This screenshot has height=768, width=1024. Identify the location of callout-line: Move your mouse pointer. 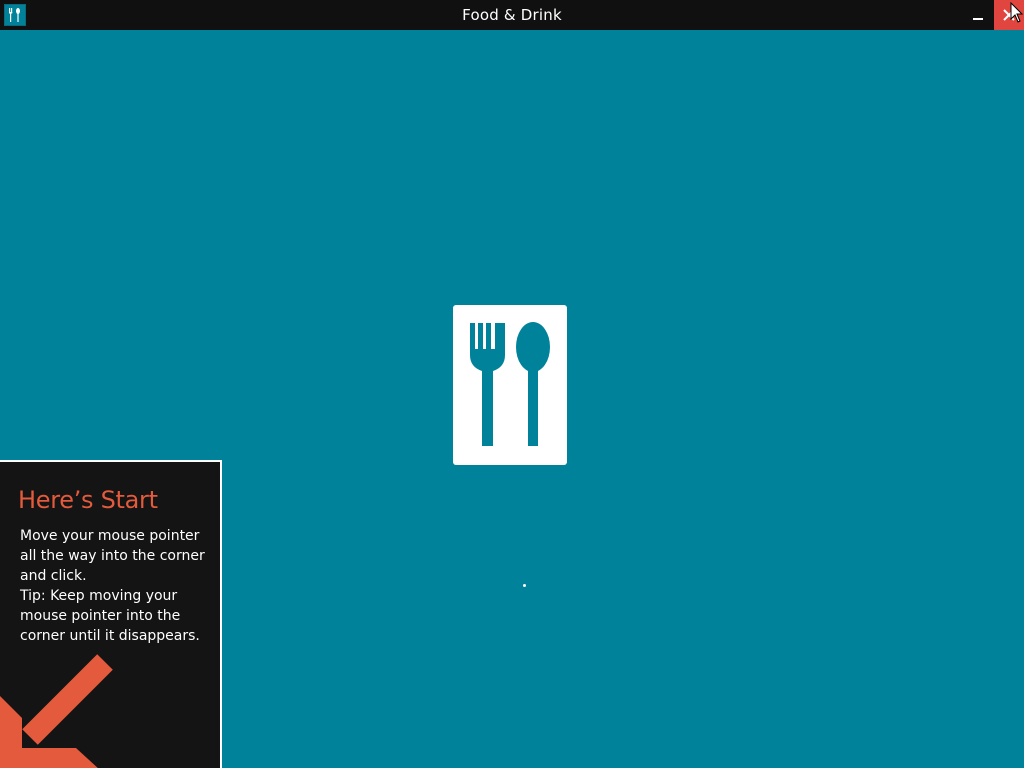
(110, 536).